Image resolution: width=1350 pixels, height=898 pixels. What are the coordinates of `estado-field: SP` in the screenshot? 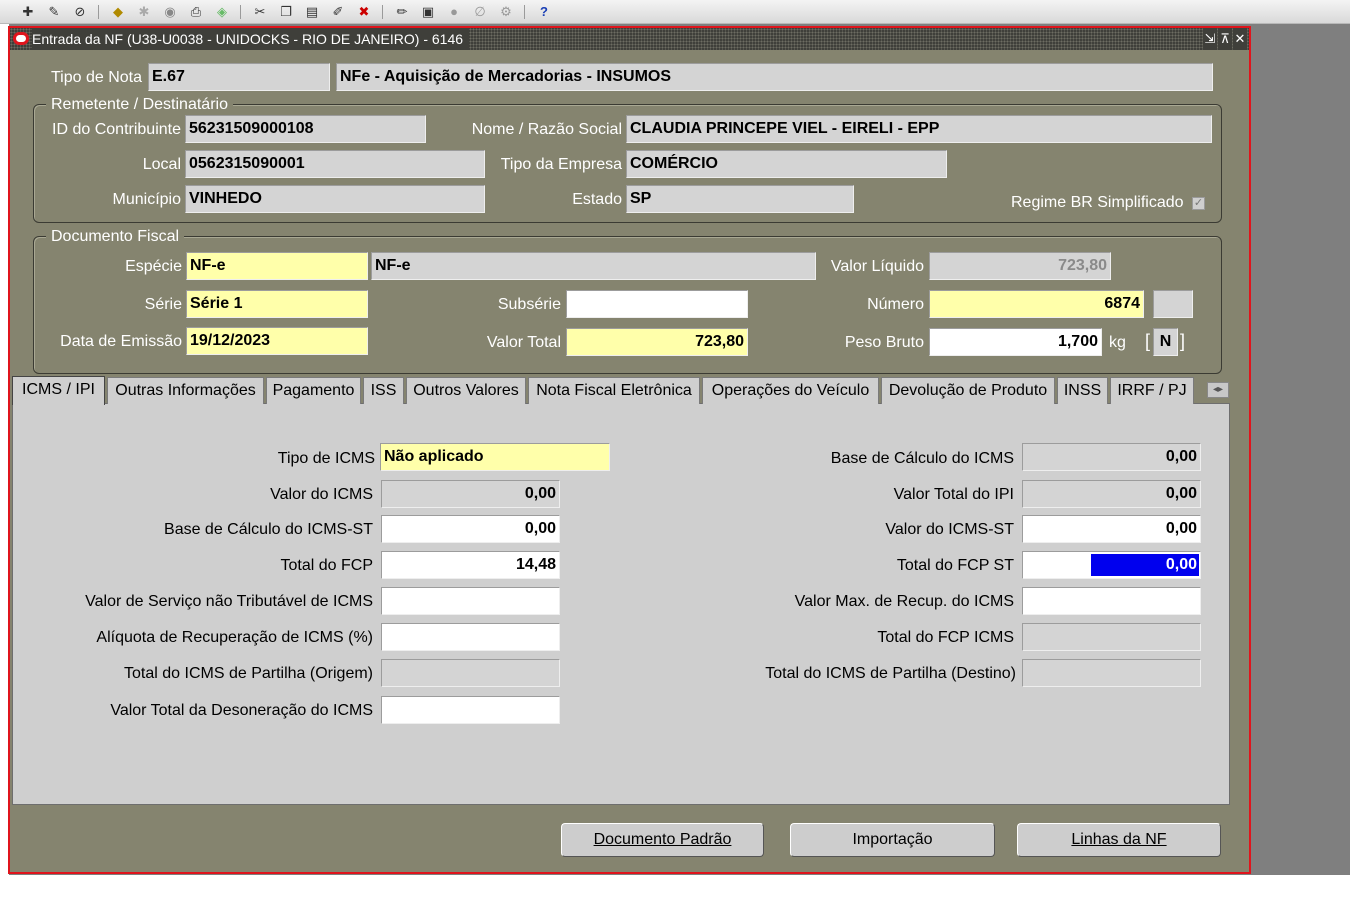 It's located at (740, 199).